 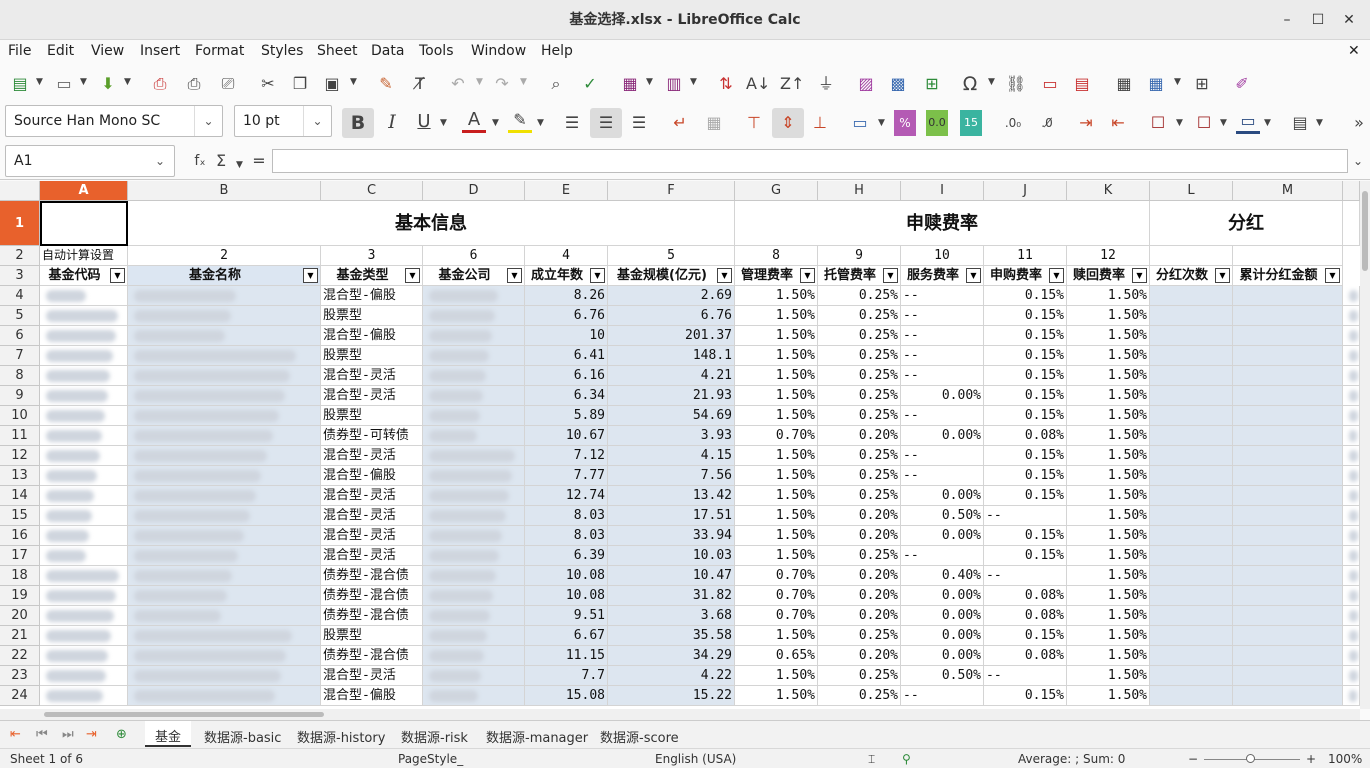 What do you see at coordinates (671, 191) in the screenshot?
I see `column-header-f: F` at bounding box center [671, 191].